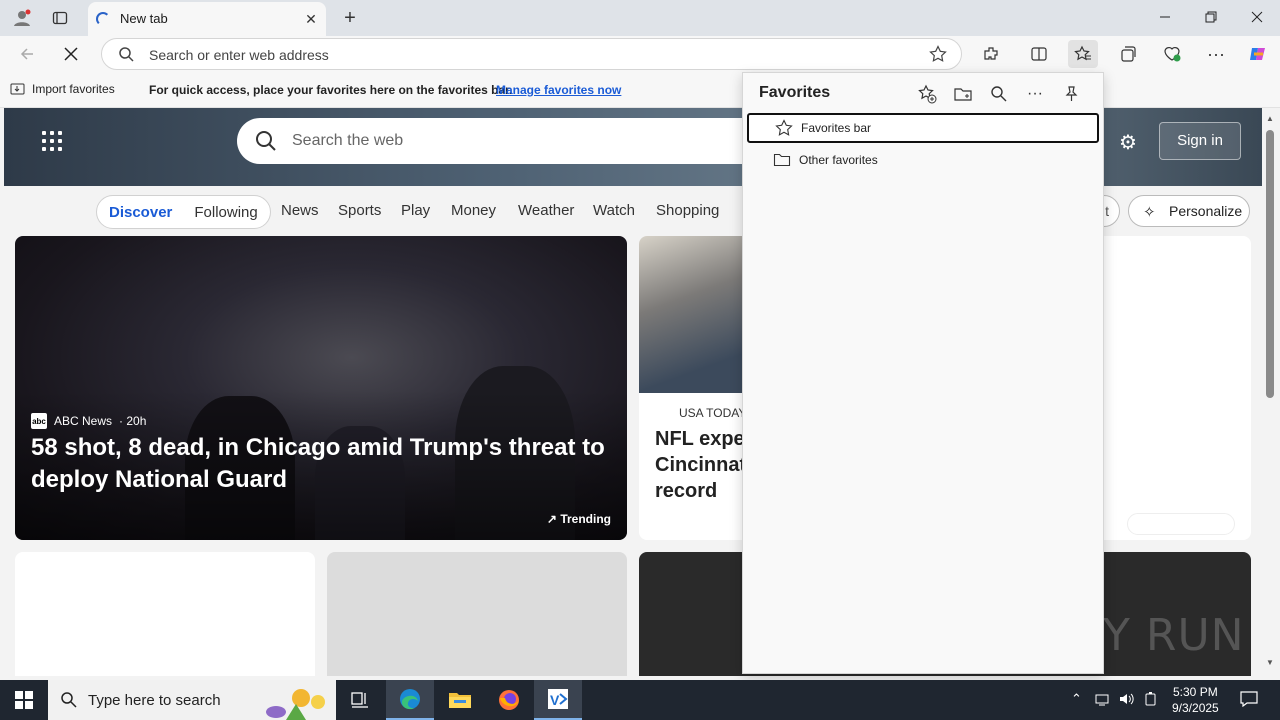  I want to click on nav-sports: Sports, so click(359, 210).